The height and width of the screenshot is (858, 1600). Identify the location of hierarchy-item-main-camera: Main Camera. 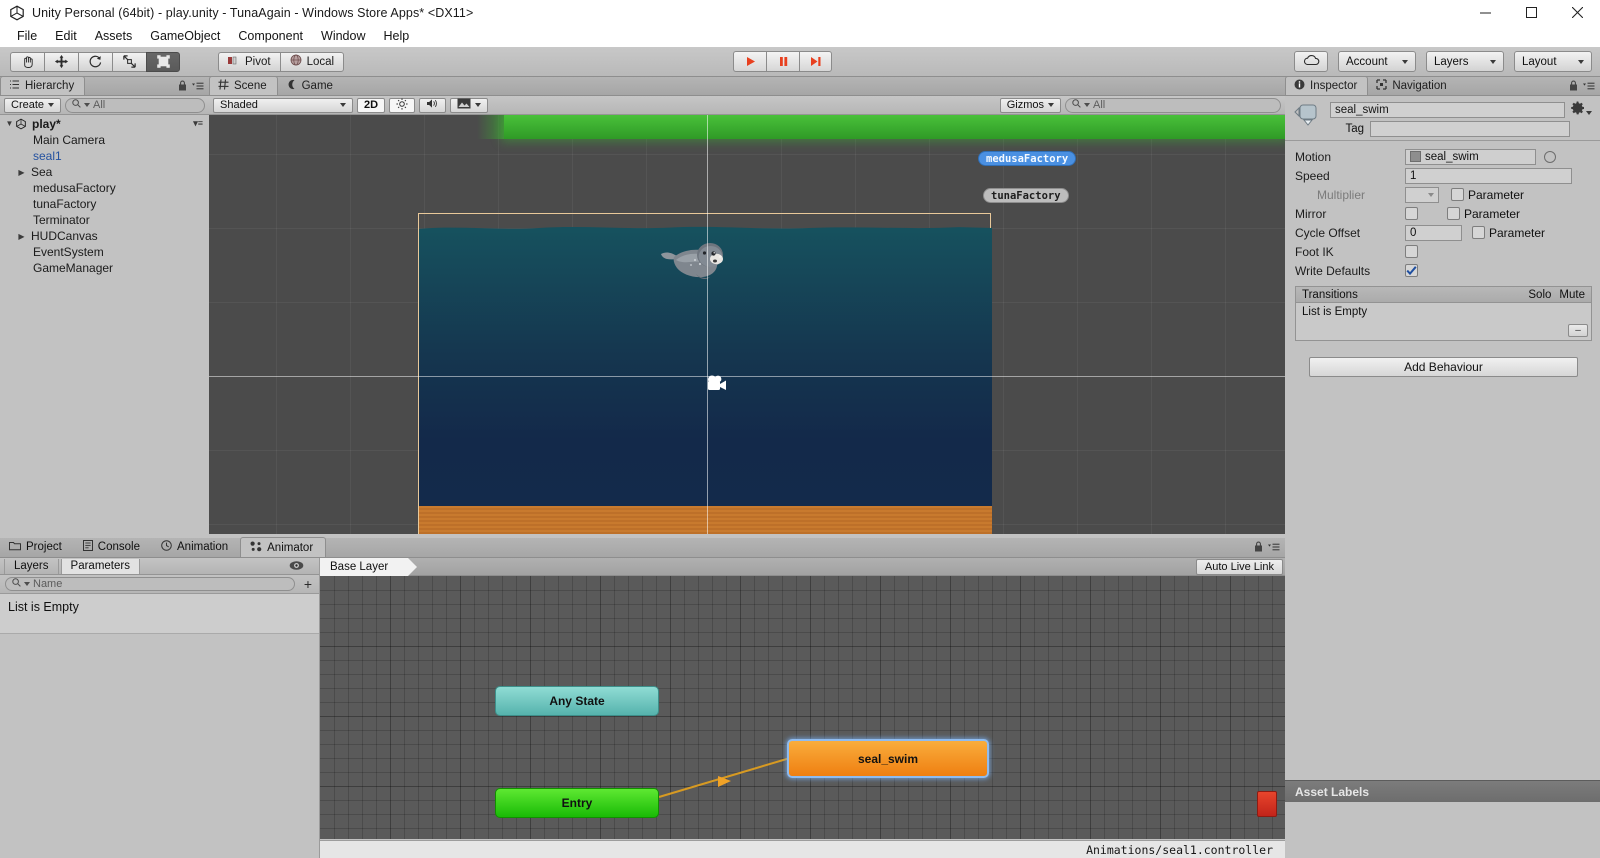
(104, 140).